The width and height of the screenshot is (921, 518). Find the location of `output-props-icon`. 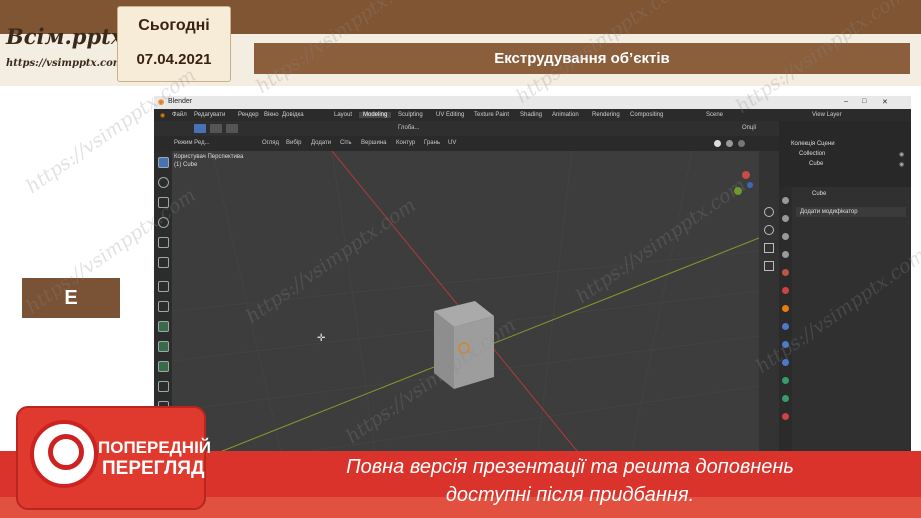

output-props-icon is located at coordinates (785, 236).